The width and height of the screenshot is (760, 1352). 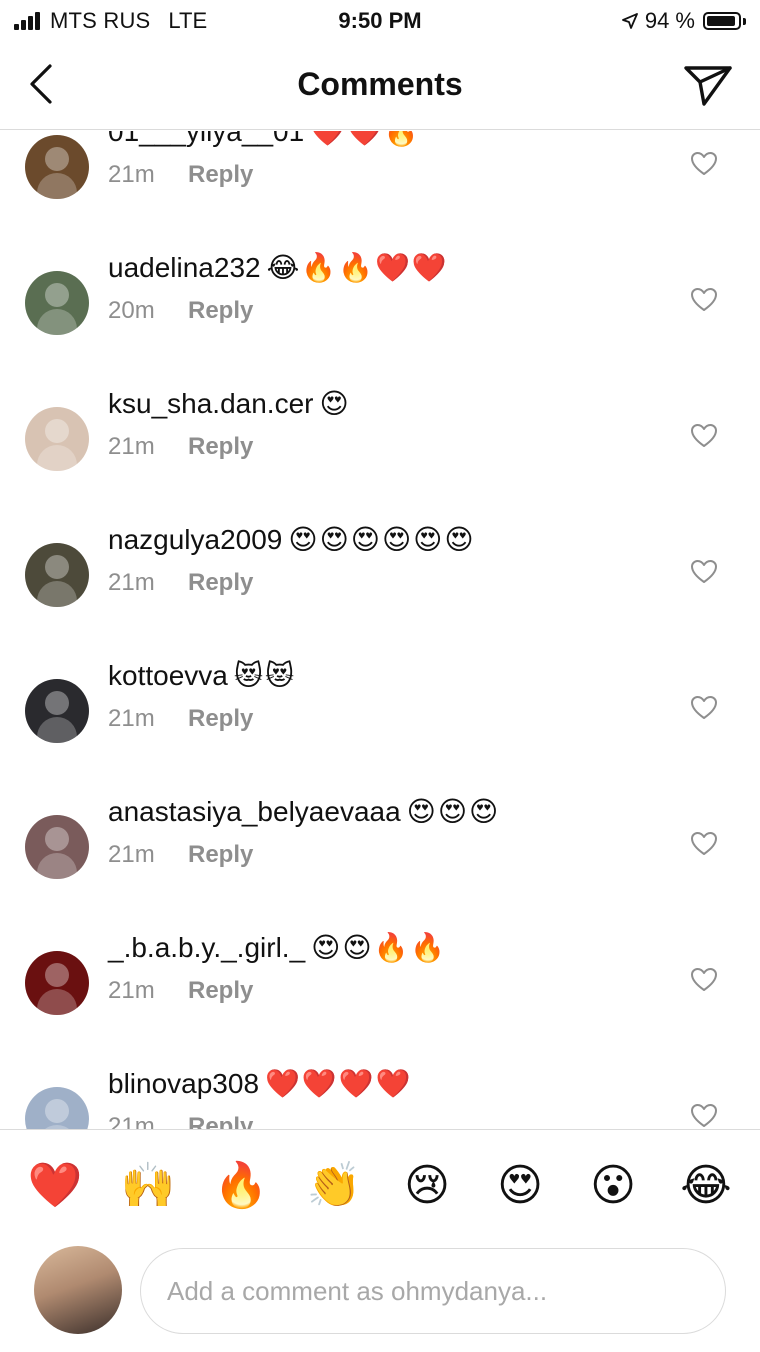 I want to click on comment-timestamp: 20m, so click(x=131, y=310).